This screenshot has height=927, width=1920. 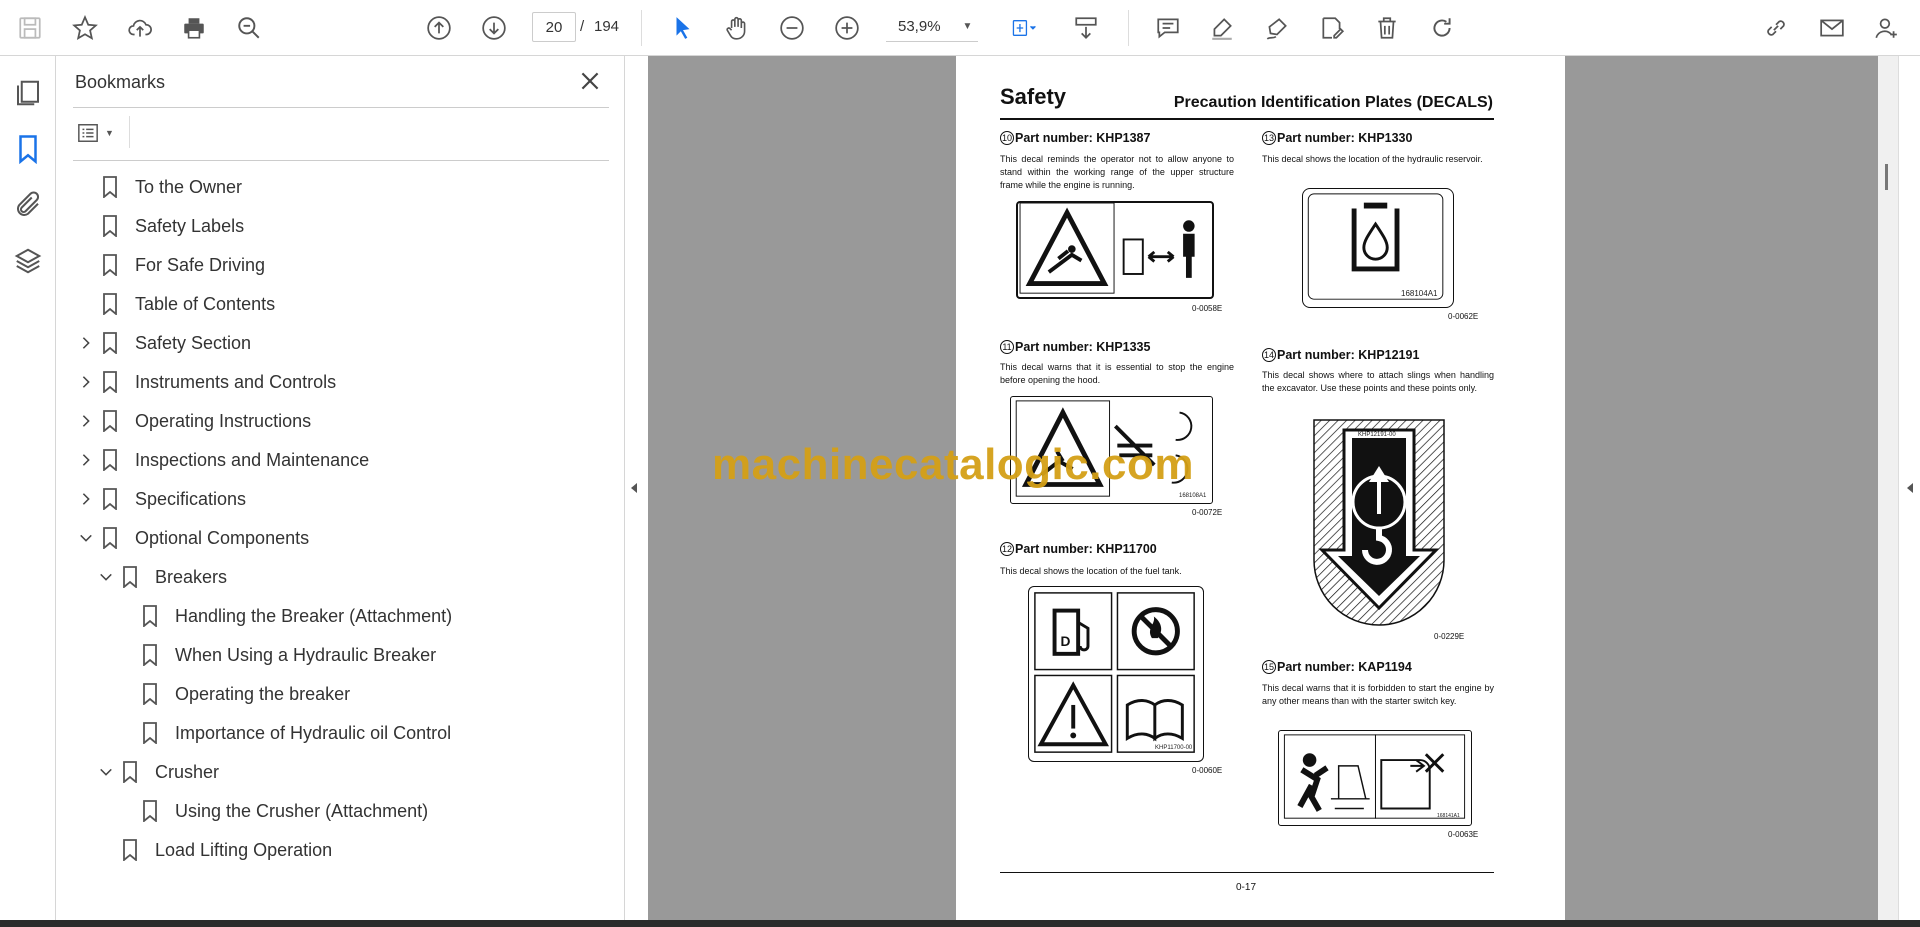 What do you see at coordinates (222, 537) in the screenshot?
I see `bookmark-label: Optional Components` at bounding box center [222, 537].